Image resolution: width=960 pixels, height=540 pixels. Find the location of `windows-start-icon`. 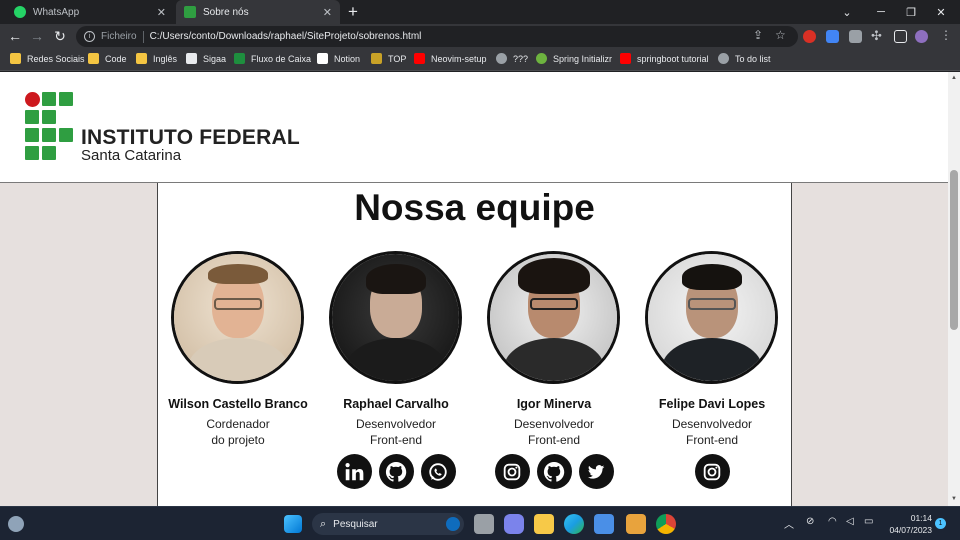

windows-start-icon is located at coordinates (293, 524).